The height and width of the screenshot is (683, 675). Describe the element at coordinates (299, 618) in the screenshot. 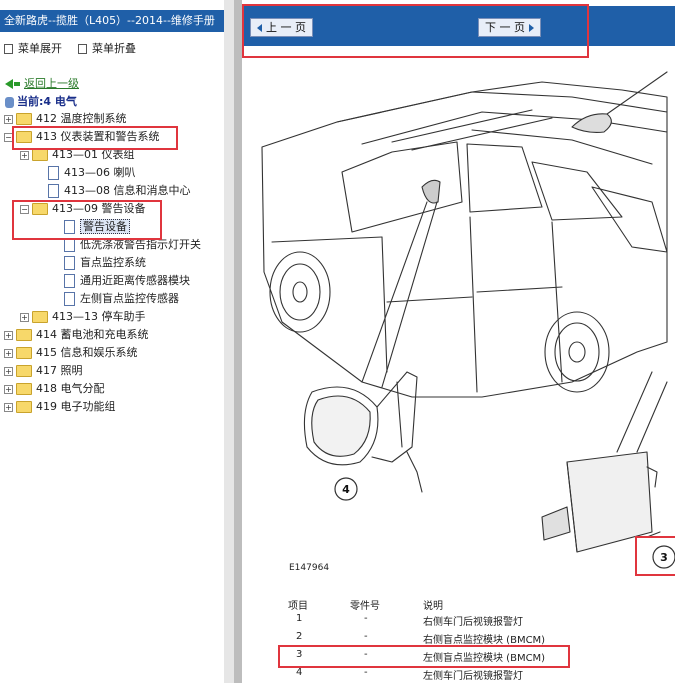

I see `table-cell: 1` at that location.